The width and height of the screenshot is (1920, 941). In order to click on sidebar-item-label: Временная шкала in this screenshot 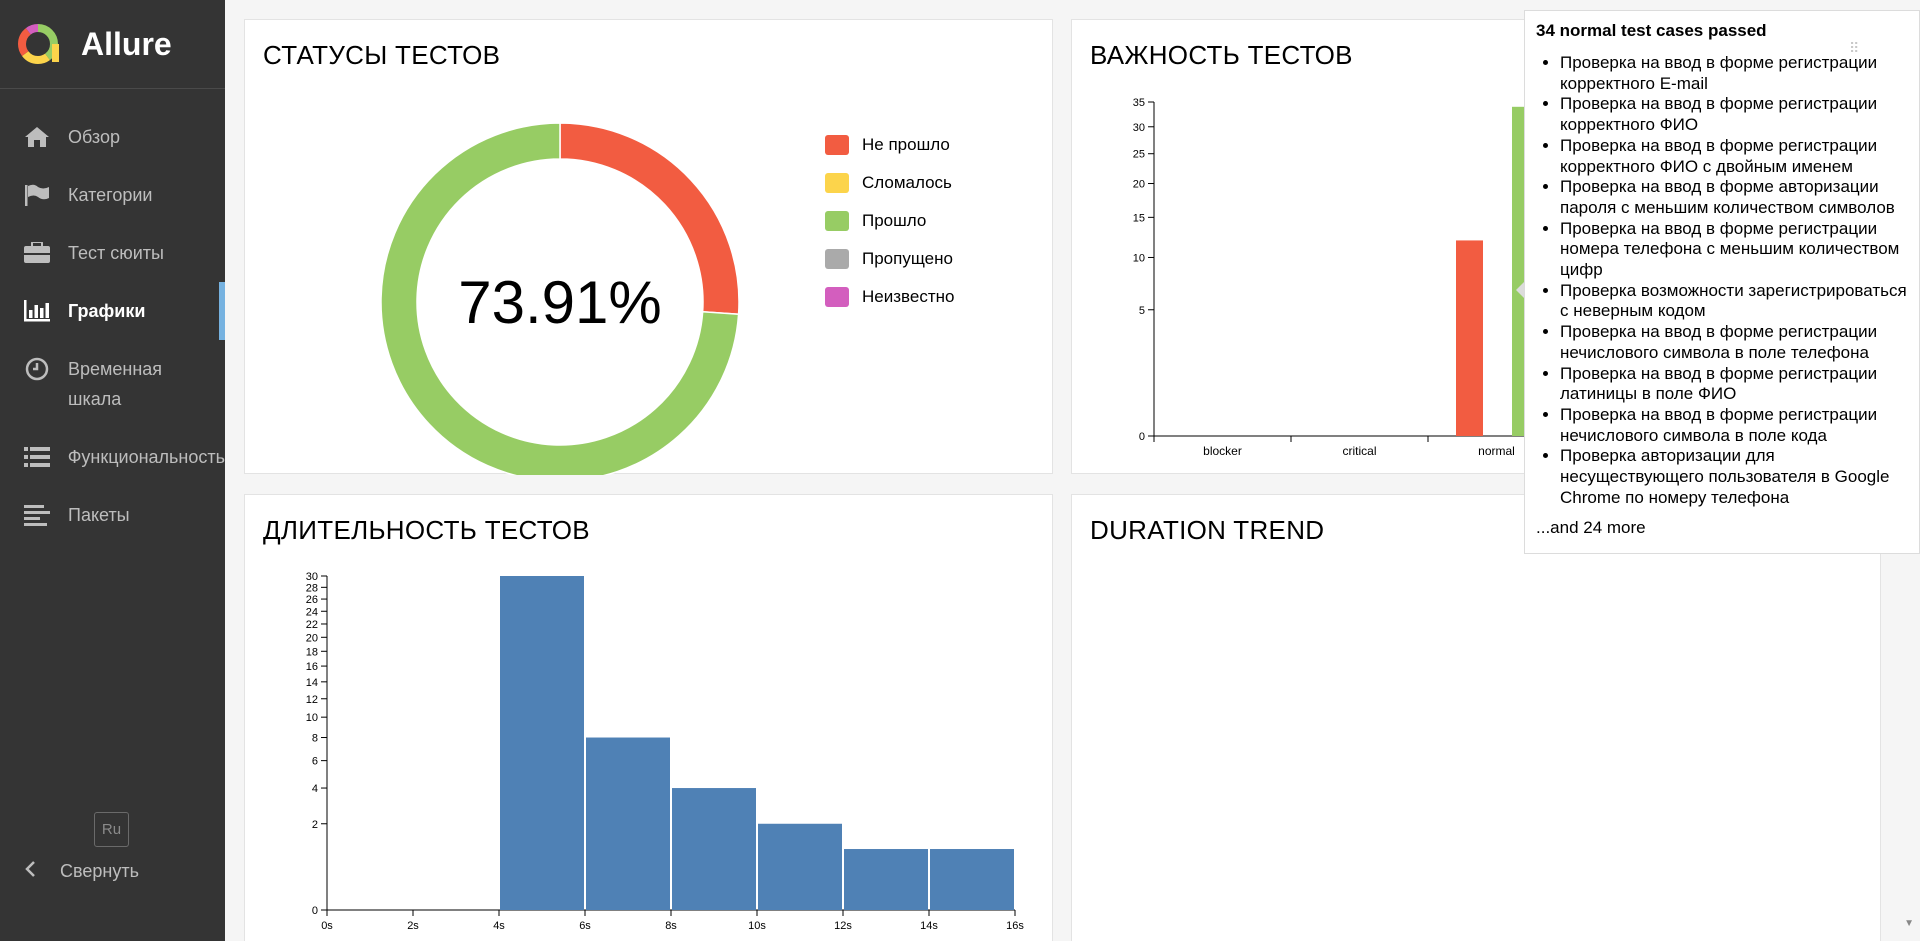, I will do `click(115, 384)`.